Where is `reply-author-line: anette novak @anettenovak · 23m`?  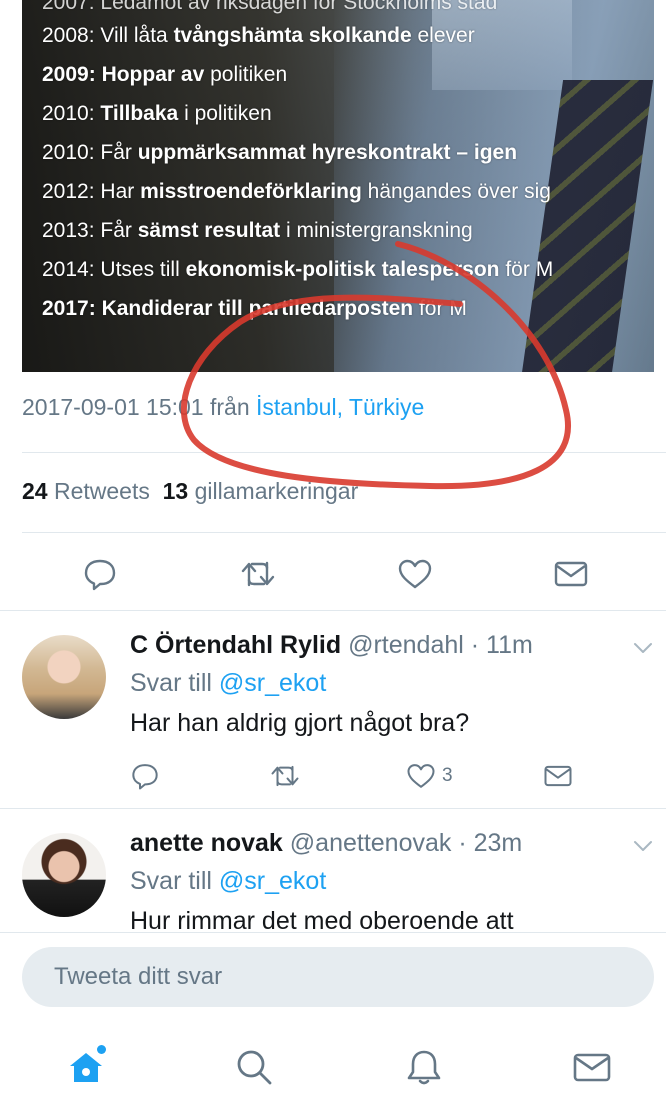 reply-author-line: anette novak @anettenovak · 23m is located at coordinates (326, 843).